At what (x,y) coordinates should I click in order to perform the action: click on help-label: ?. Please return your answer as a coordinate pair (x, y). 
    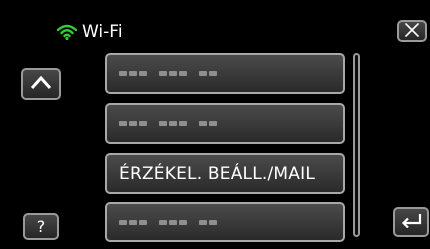
    Looking at the image, I should click on (41, 226).